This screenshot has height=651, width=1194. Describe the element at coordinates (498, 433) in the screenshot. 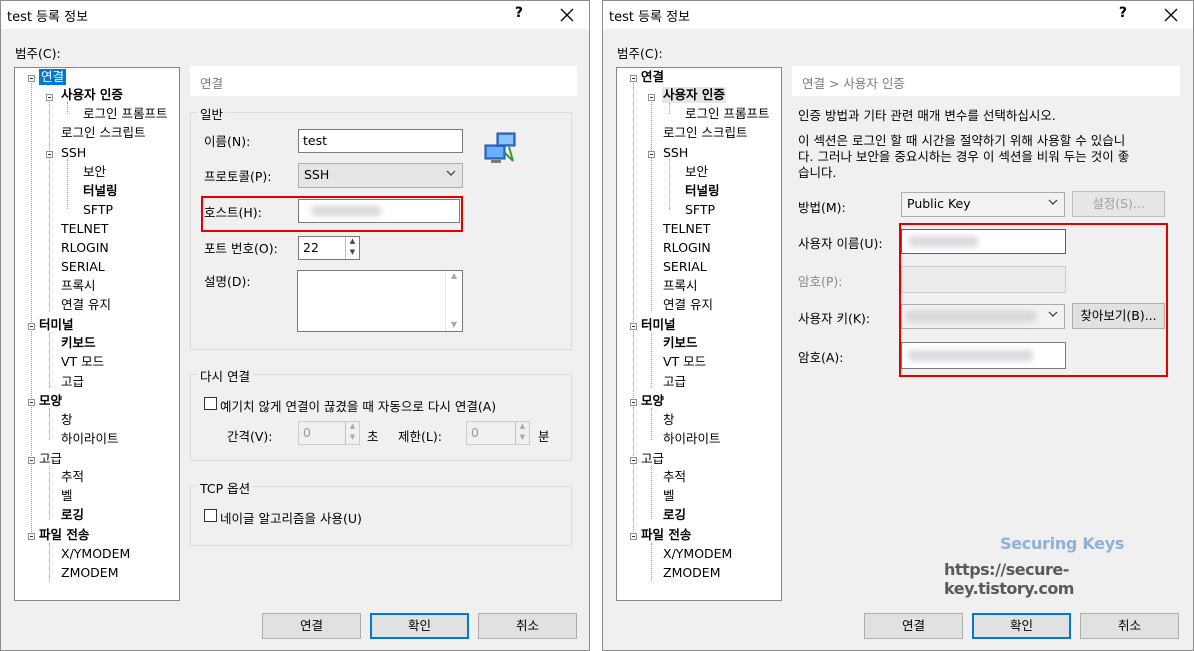

I see `limit-input: 0 ▲ ▼` at that location.